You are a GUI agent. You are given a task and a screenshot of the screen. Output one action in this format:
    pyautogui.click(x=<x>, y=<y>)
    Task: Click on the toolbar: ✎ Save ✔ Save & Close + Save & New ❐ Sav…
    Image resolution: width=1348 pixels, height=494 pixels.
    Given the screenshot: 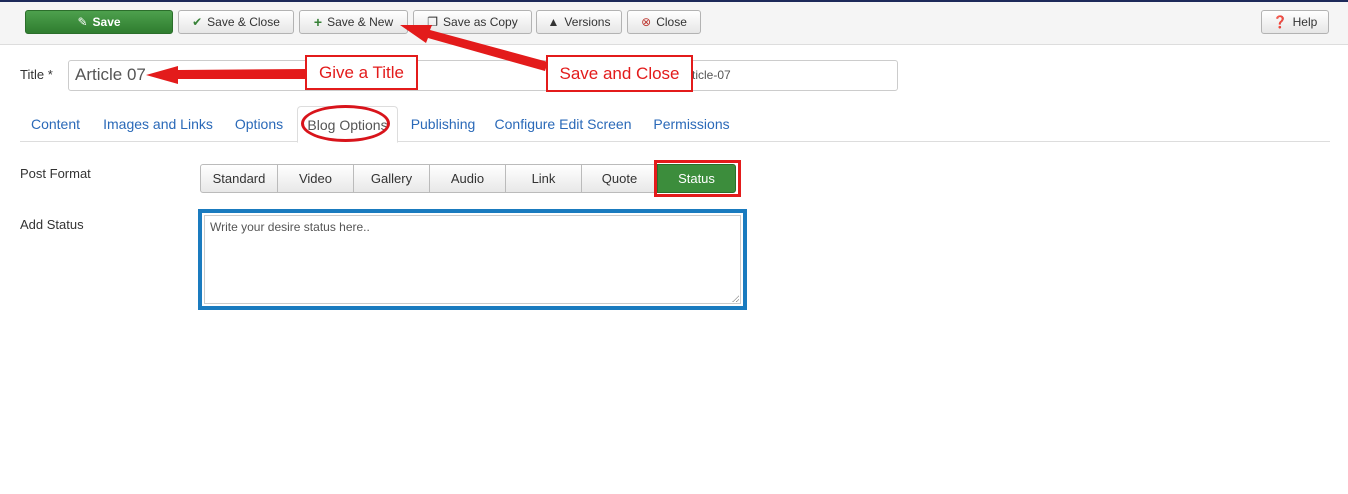 What is the action you would take?
    pyautogui.click(x=674, y=23)
    